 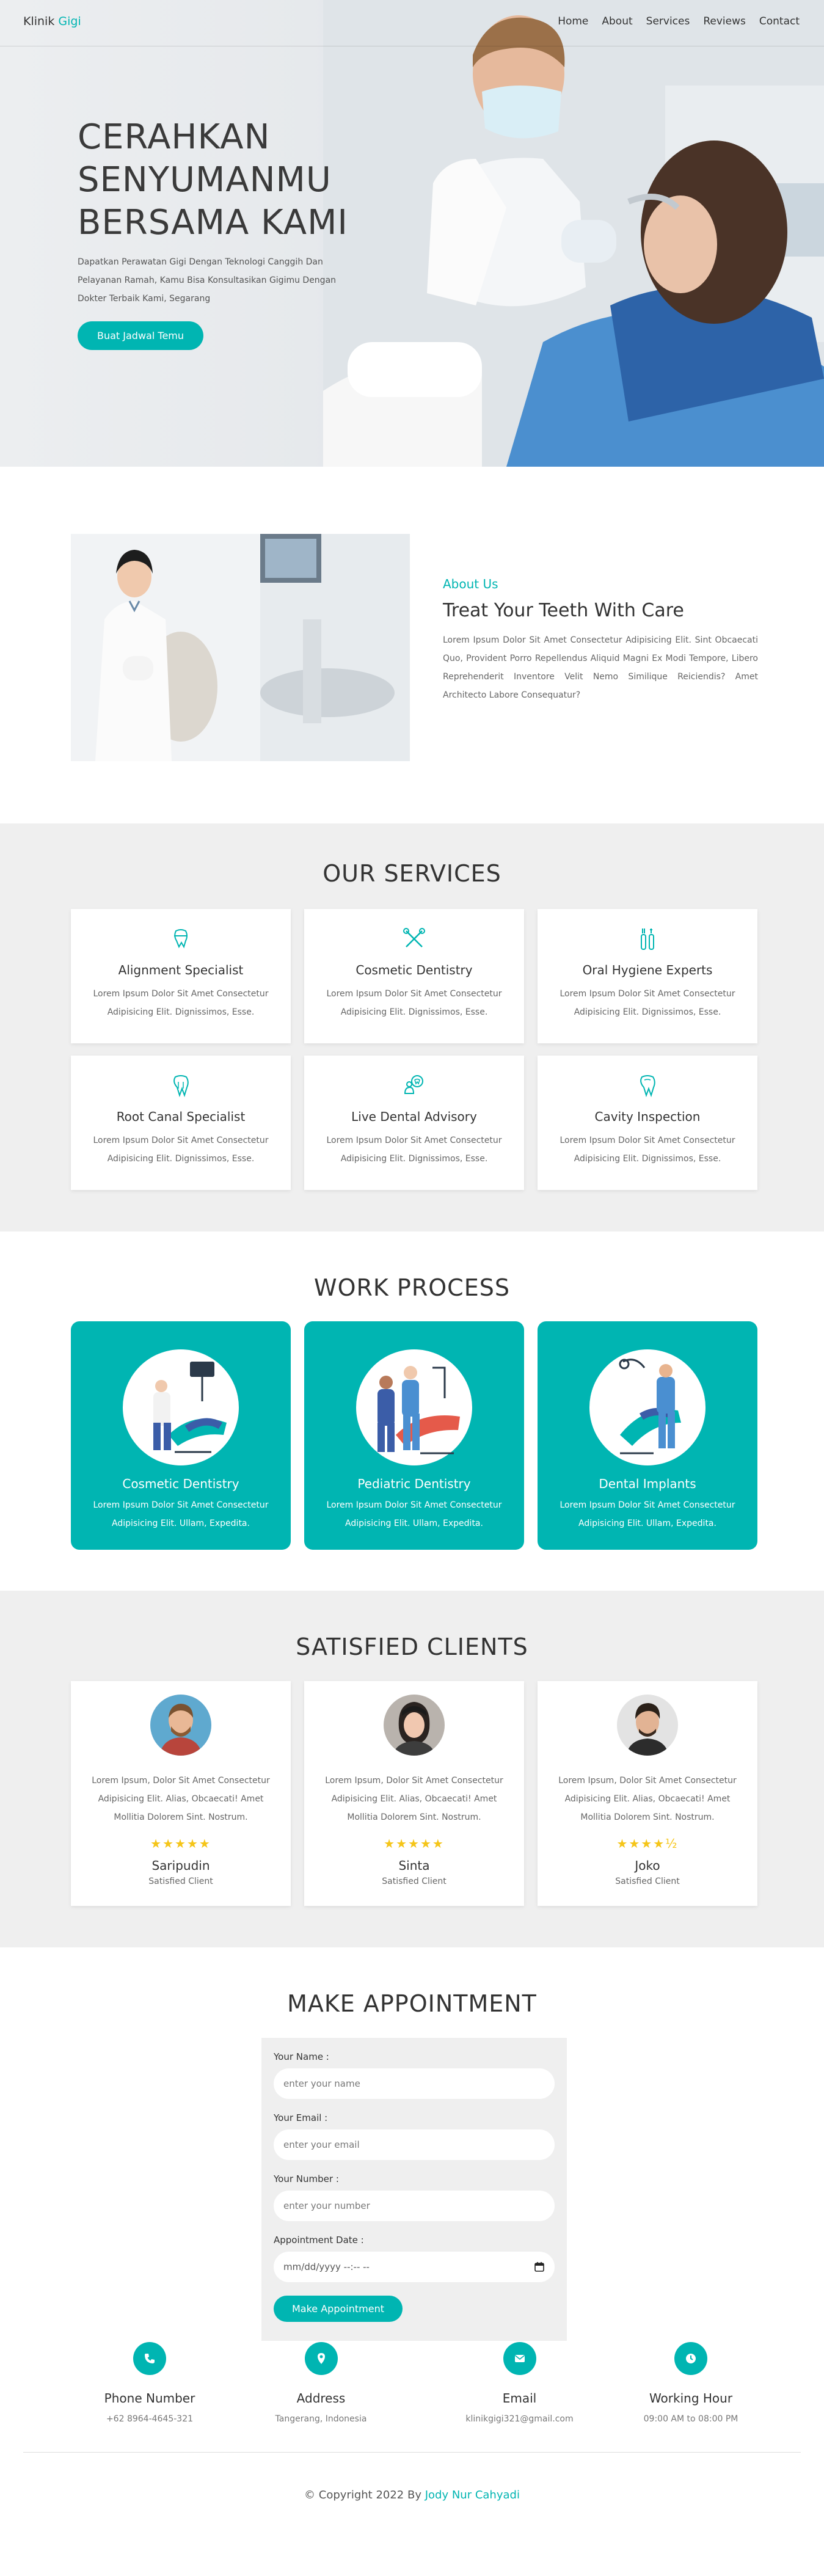 I want to click on client-name: Saripudin, so click(x=180, y=1866).